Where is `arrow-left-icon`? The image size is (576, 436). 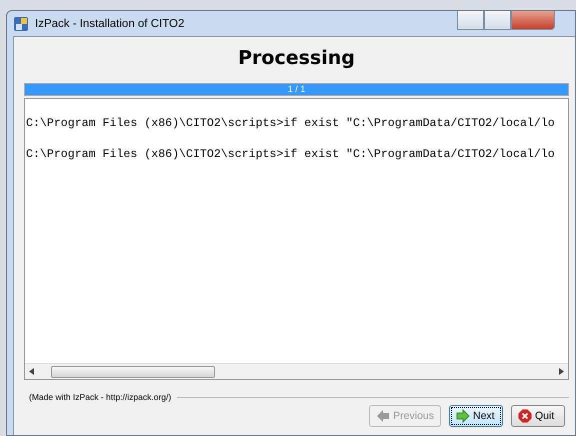 arrow-left-icon is located at coordinates (383, 416).